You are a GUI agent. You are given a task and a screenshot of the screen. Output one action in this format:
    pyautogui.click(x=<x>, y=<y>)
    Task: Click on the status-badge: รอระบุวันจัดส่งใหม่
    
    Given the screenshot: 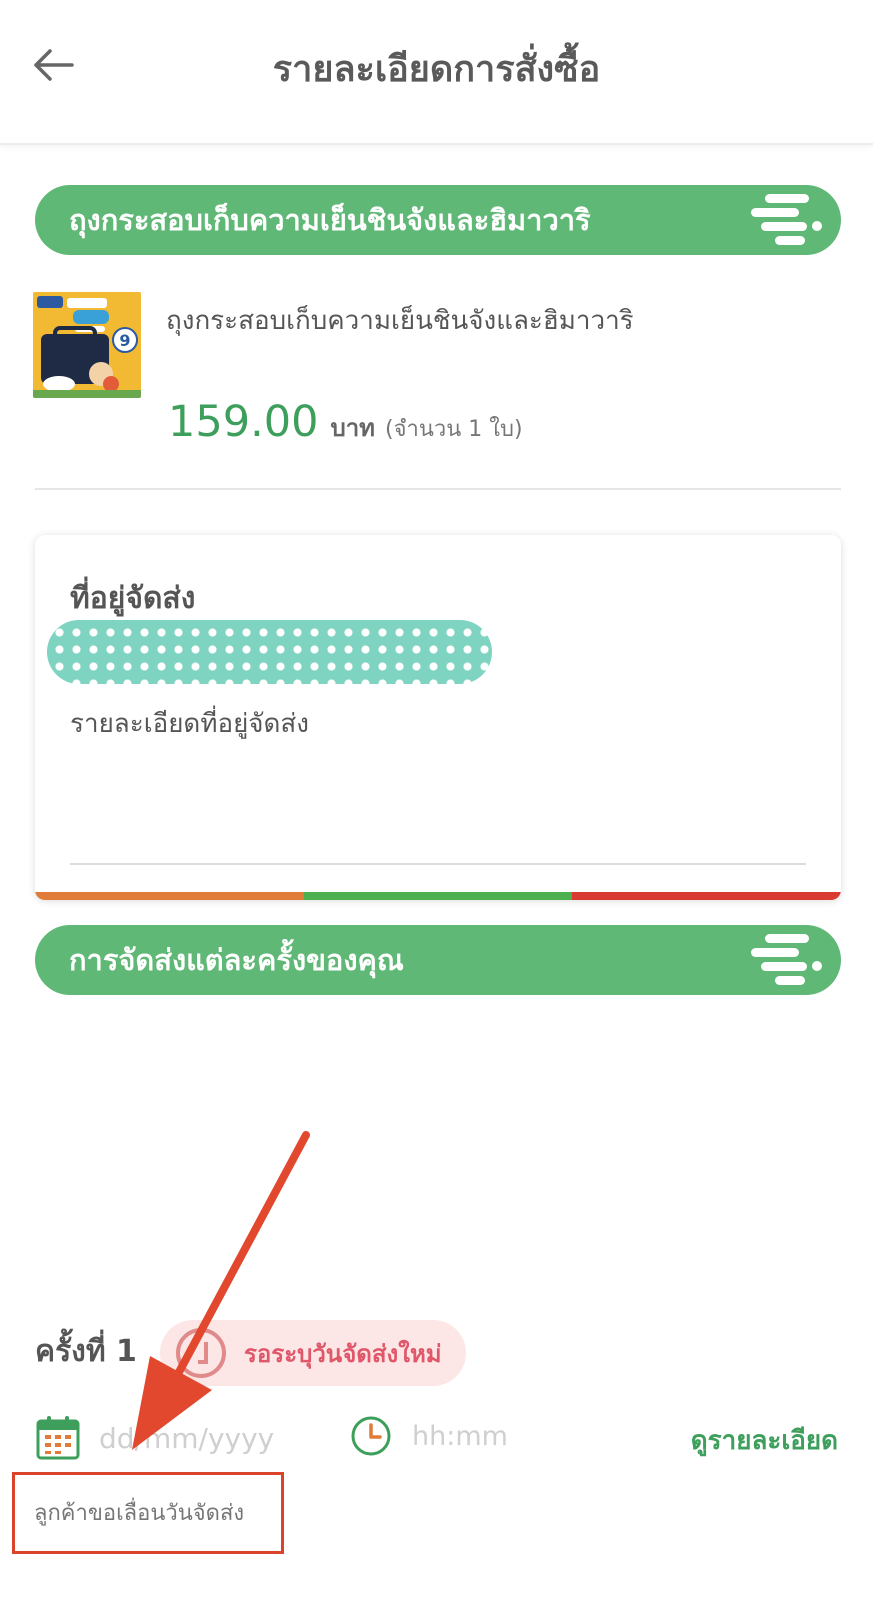 What is the action you would take?
    pyautogui.click(x=313, y=1353)
    